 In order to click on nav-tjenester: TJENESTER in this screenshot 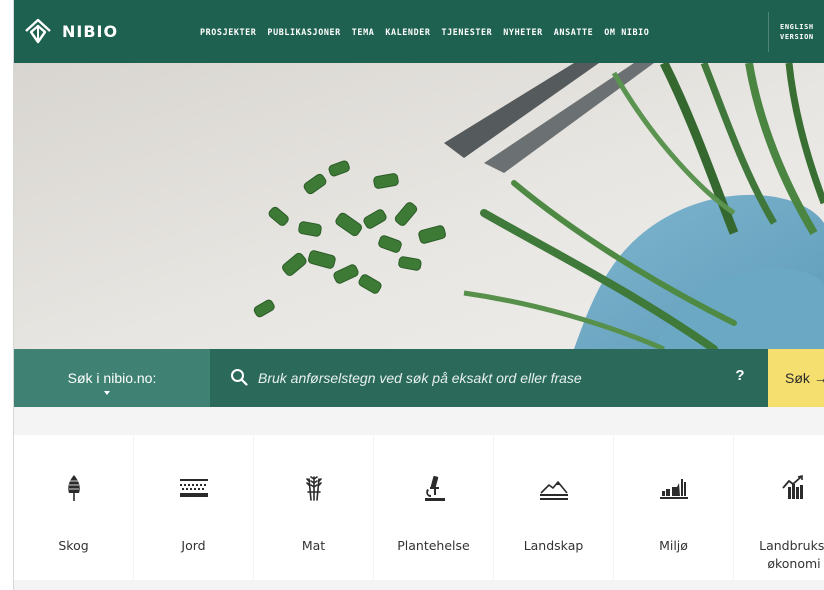, I will do `click(467, 32)`.